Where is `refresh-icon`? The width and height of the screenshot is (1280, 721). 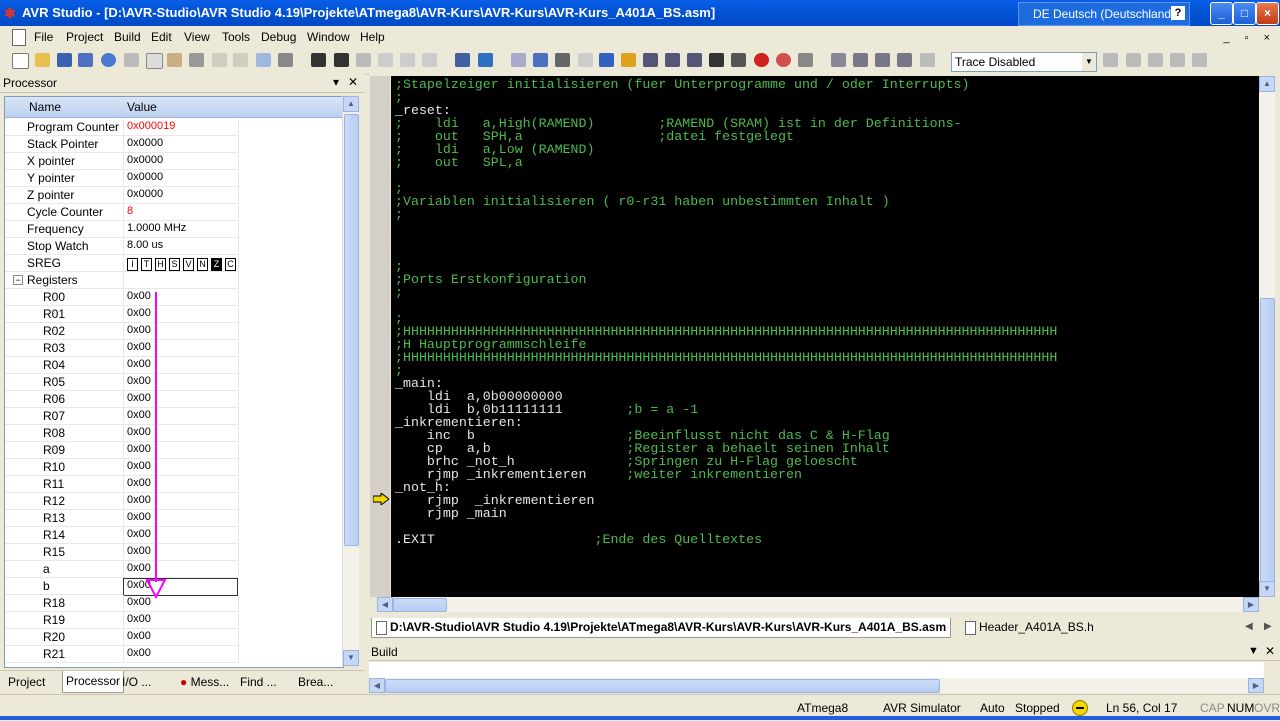
refresh-icon is located at coordinates (108, 60).